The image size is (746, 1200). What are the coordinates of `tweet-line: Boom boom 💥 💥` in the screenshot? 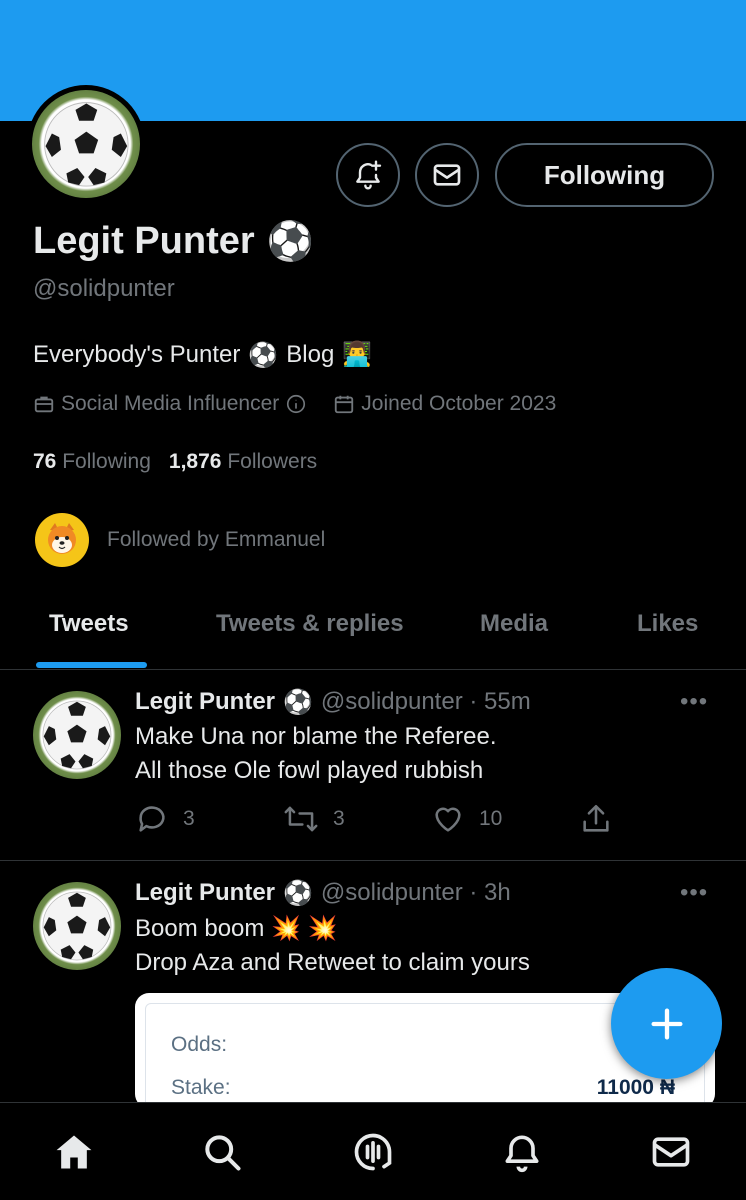 It's located at (236, 928).